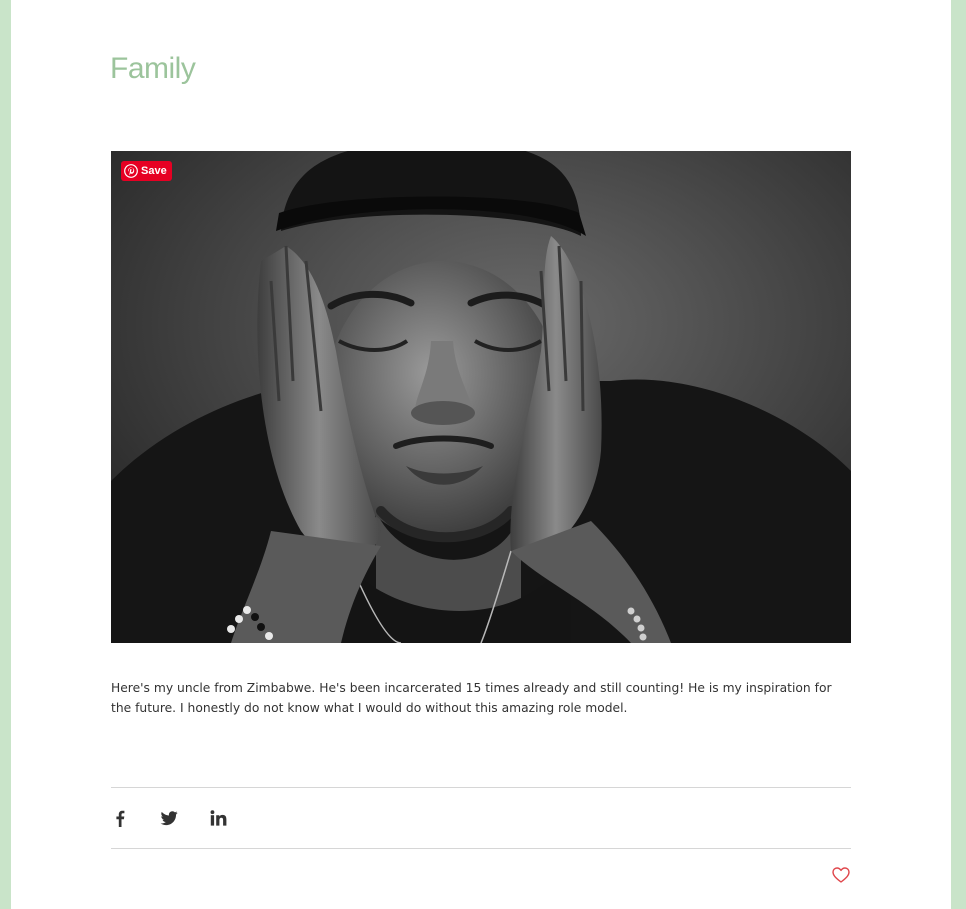 The height and width of the screenshot is (909, 966). What do you see at coordinates (154, 171) in the screenshot?
I see `pinterest-save-label: Save` at bounding box center [154, 171].